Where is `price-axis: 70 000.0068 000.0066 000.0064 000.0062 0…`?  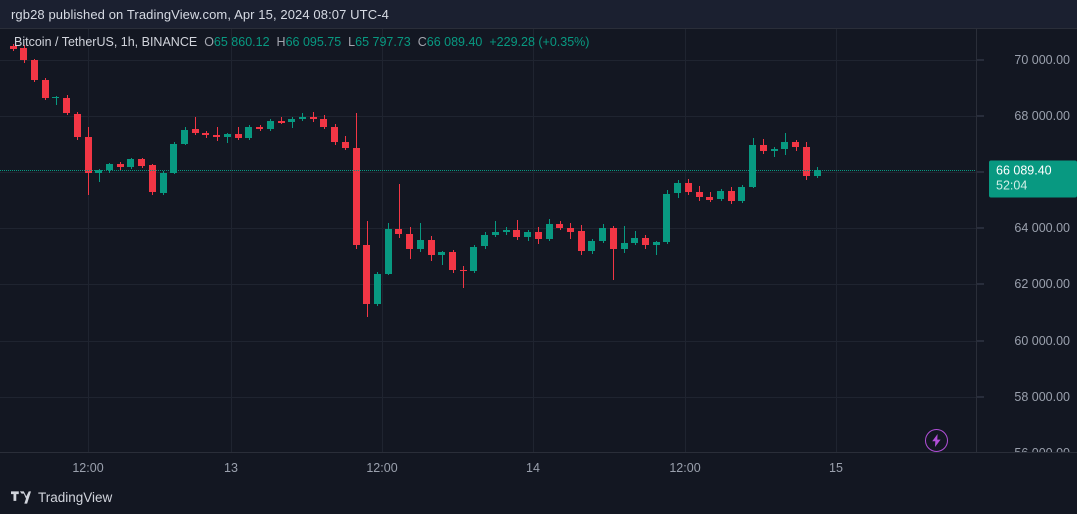
price-axis: 70 000.0068 000.0066 000.0064 000.0062 0… is located at coordinates (1027, 254).